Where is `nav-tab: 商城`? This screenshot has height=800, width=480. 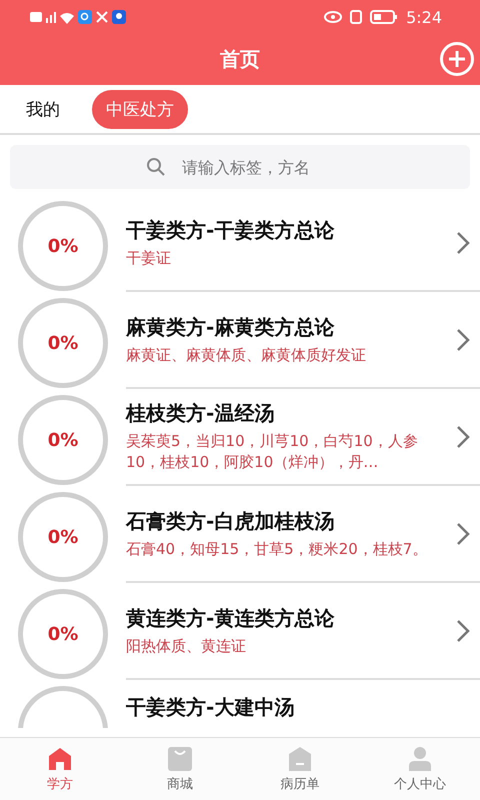
nav-tab: 商城 is located at coordinates (180, 769).